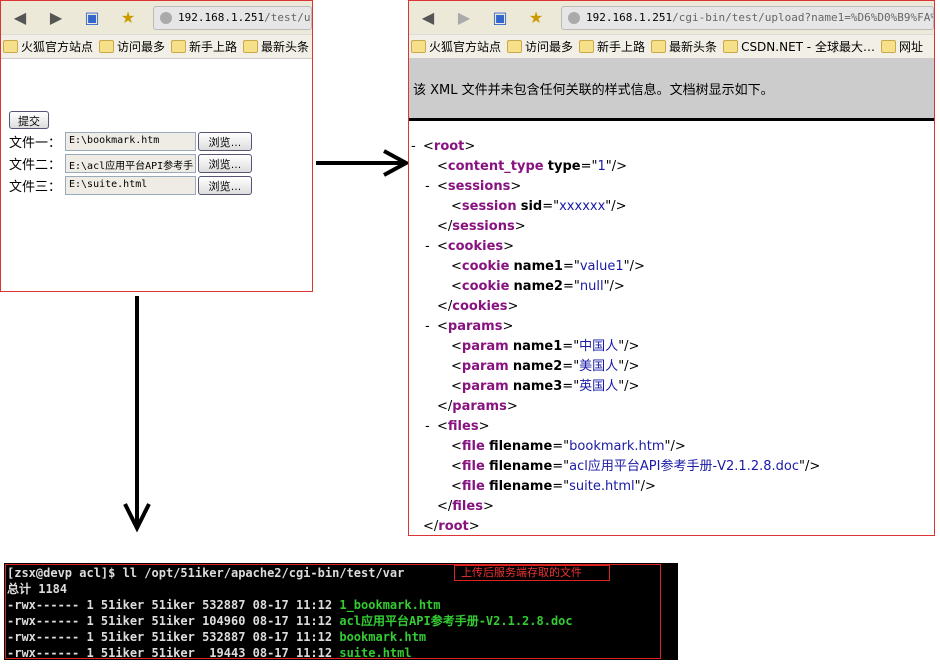  What do you see at coordinates (671, 90) in the screenshot?
I see `xml-style-message: 该 XML 文件并未包含任何关联的样式信息。文档树显示如下。` at bounding box center [671, 90].